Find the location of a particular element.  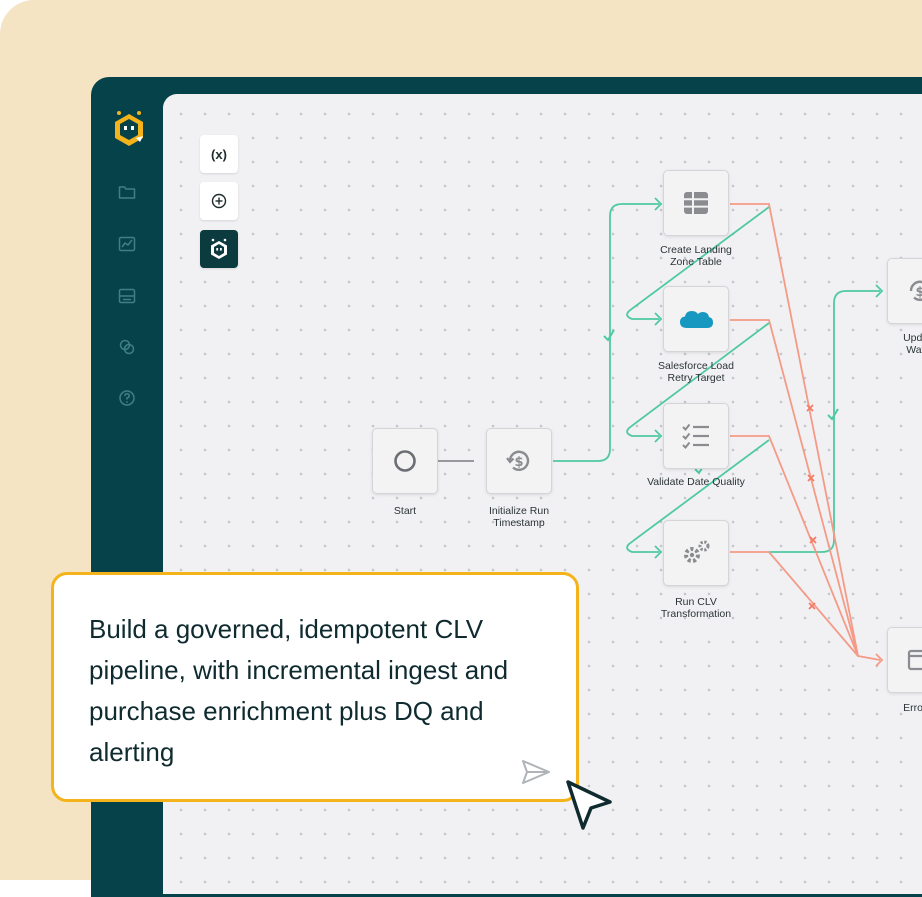

folder-icon is located at coordinates (127, 192).